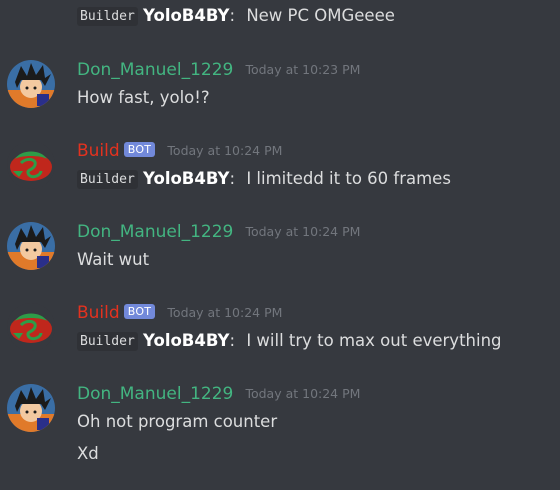 Image resolution: width=560 pixels, height=490 pixels. I want to click on message-header: Don_Manuel_1229 Today at 10:23 PM, so click(218, 70).